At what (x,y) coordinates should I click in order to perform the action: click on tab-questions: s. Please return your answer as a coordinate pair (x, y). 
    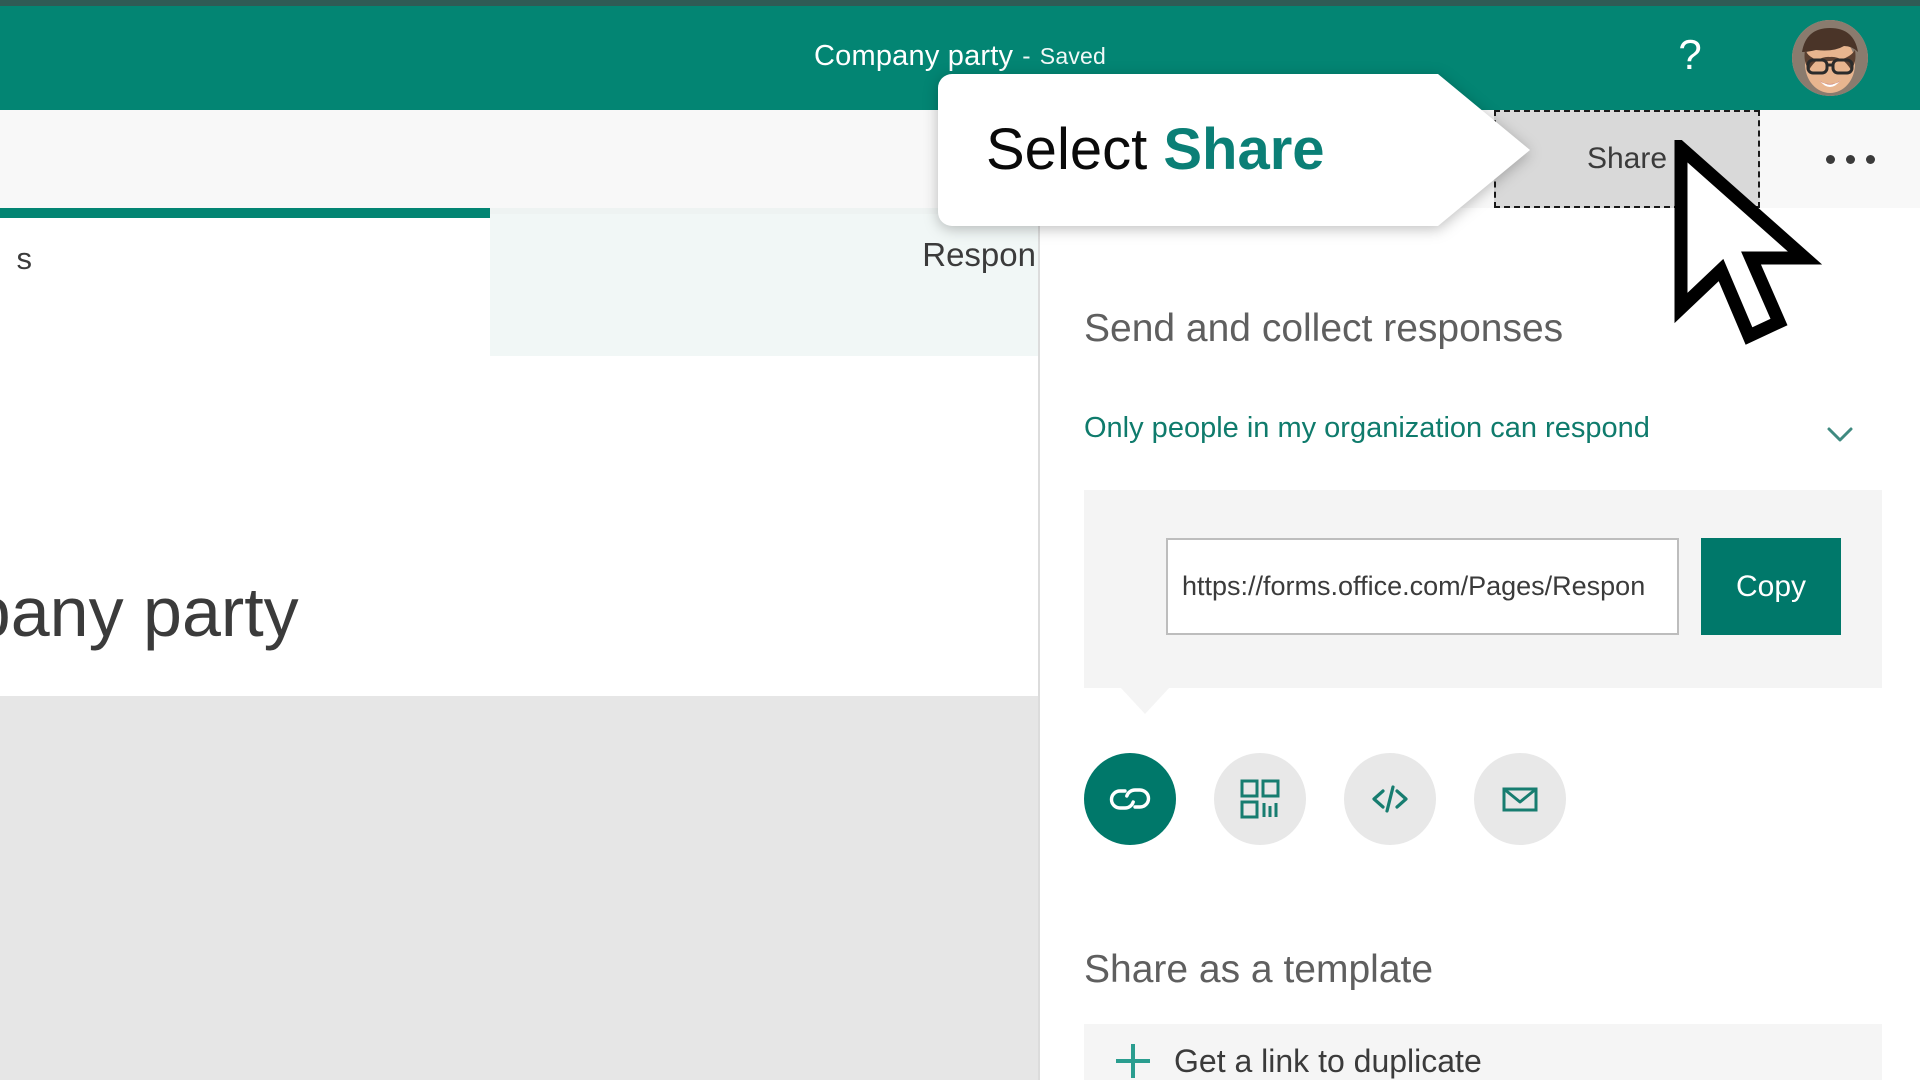
    Looking at the image, I should click on (16, 259).